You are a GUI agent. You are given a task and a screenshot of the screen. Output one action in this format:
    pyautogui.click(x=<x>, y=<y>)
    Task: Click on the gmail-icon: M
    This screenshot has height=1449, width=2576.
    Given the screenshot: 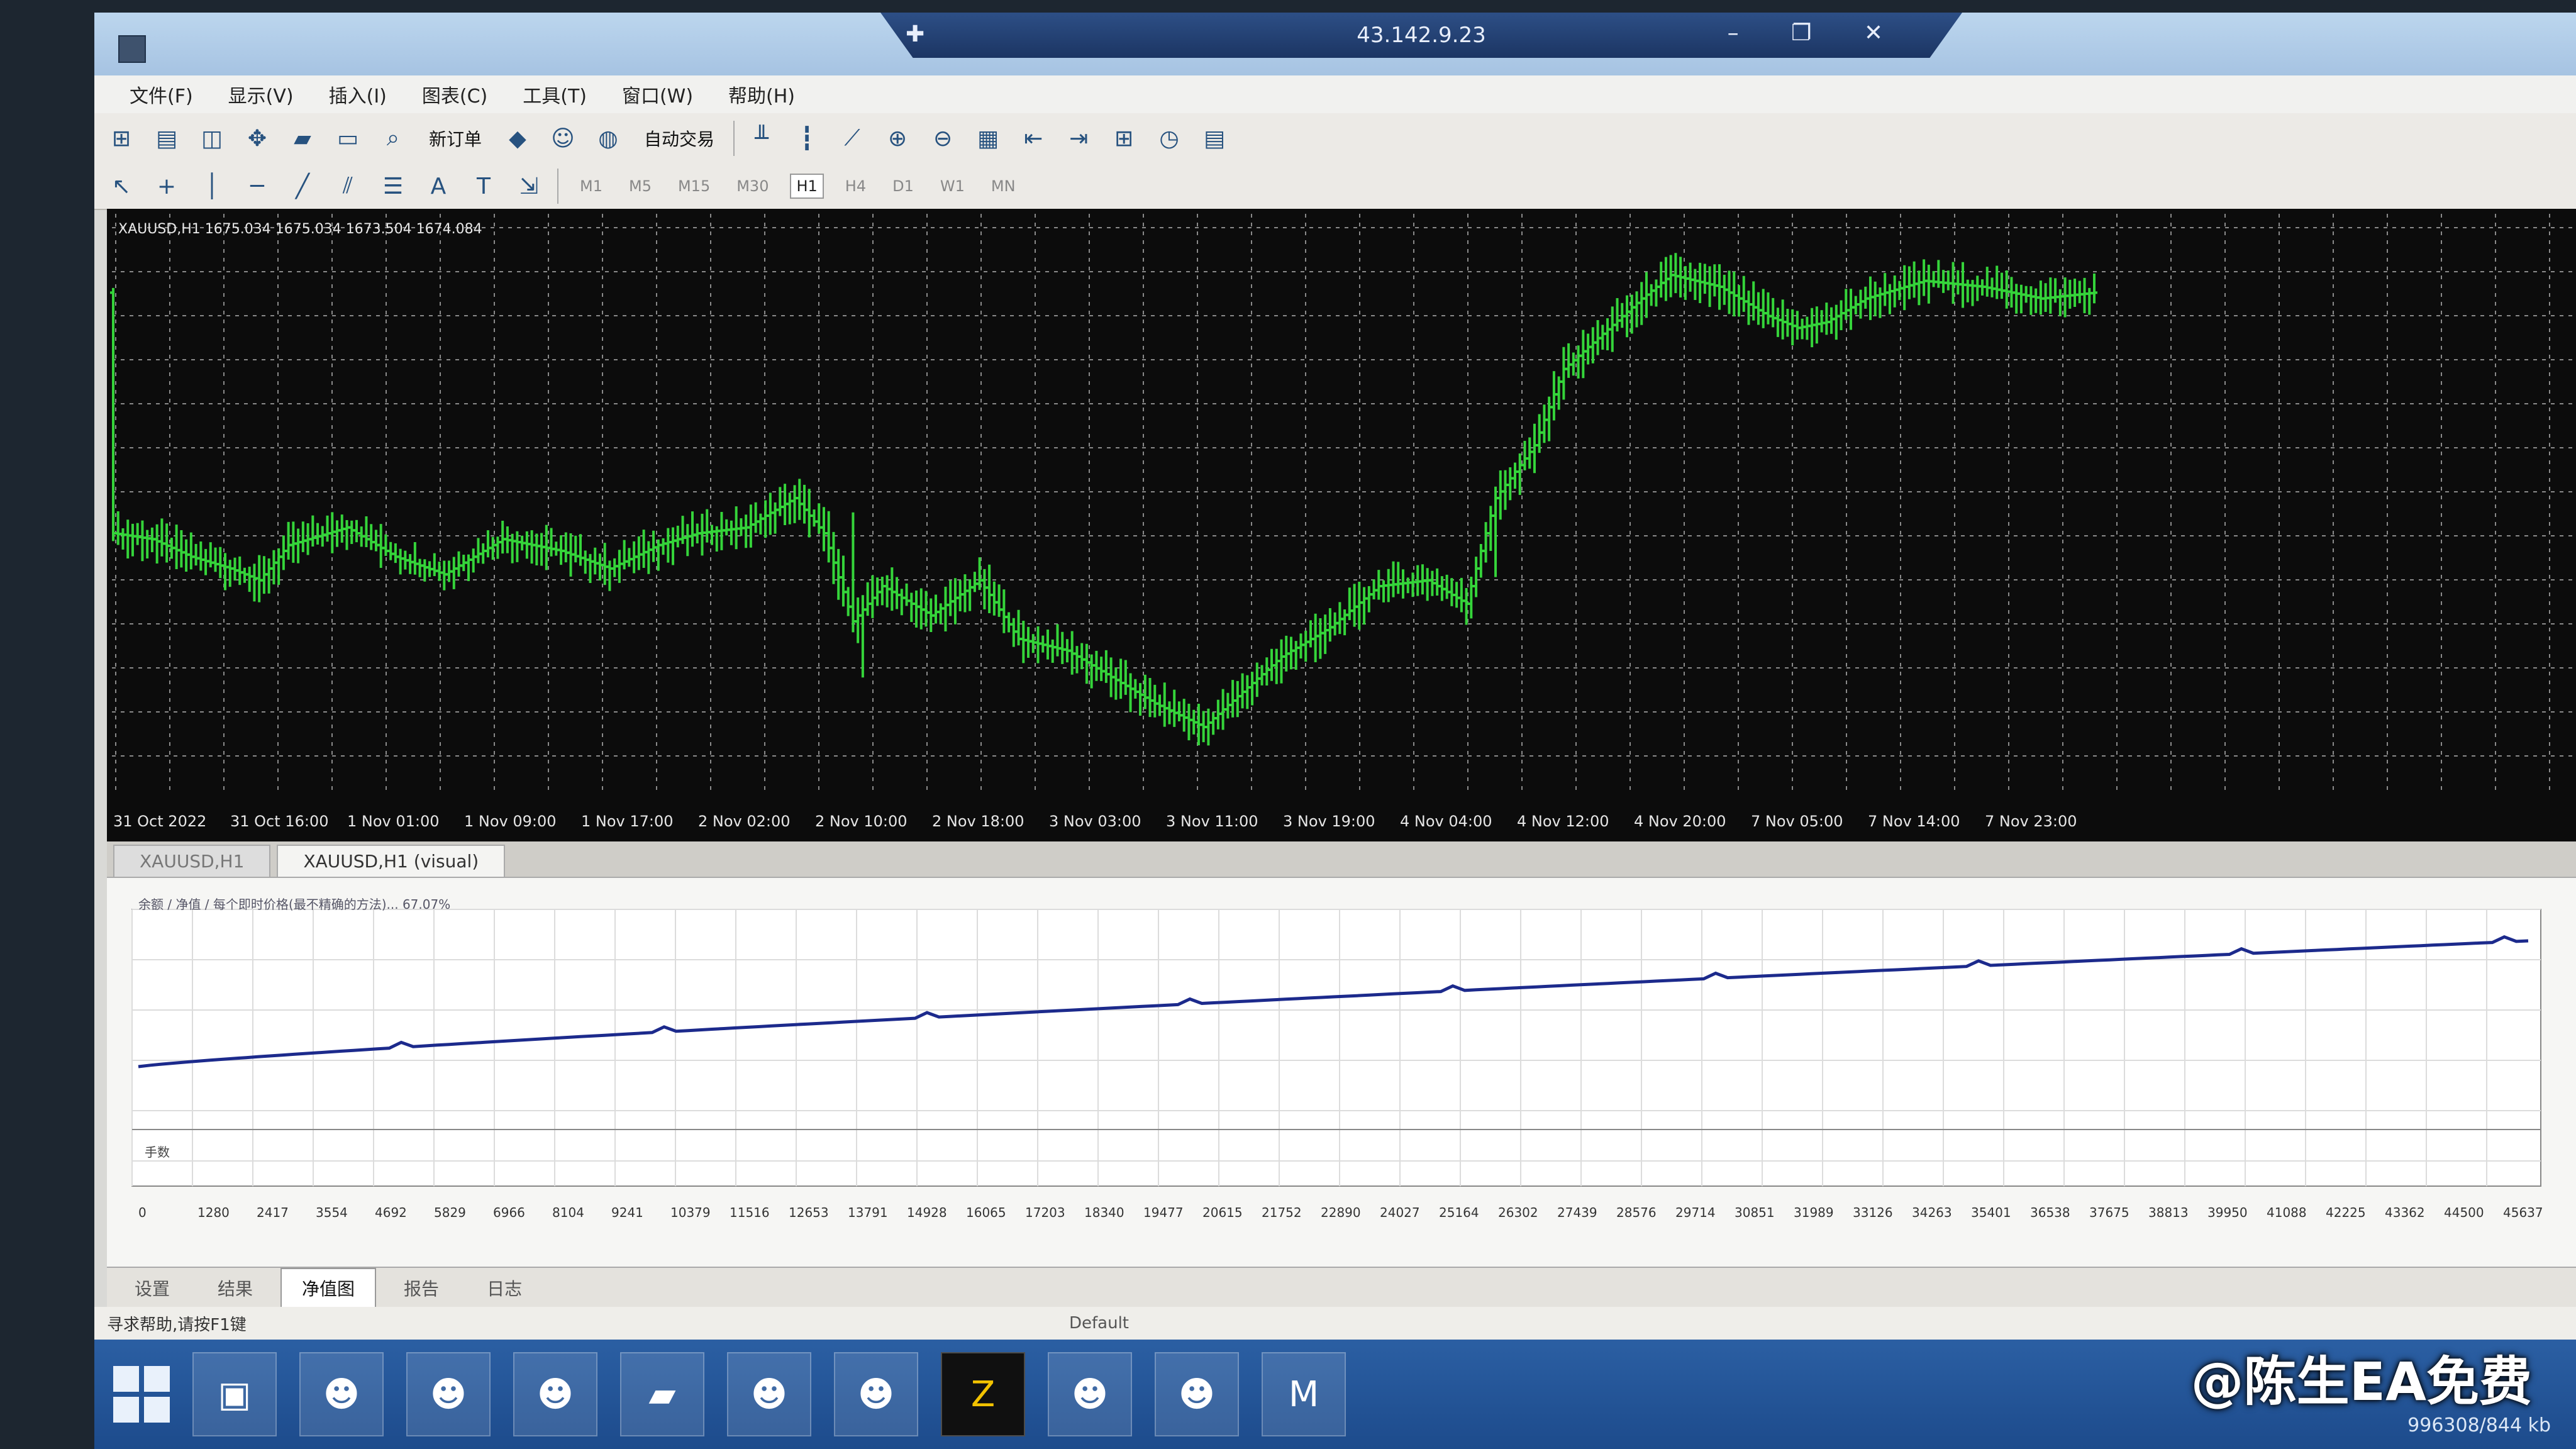 What is the action you would take?
    pyautogui.click(x=1304, y=1394)
    